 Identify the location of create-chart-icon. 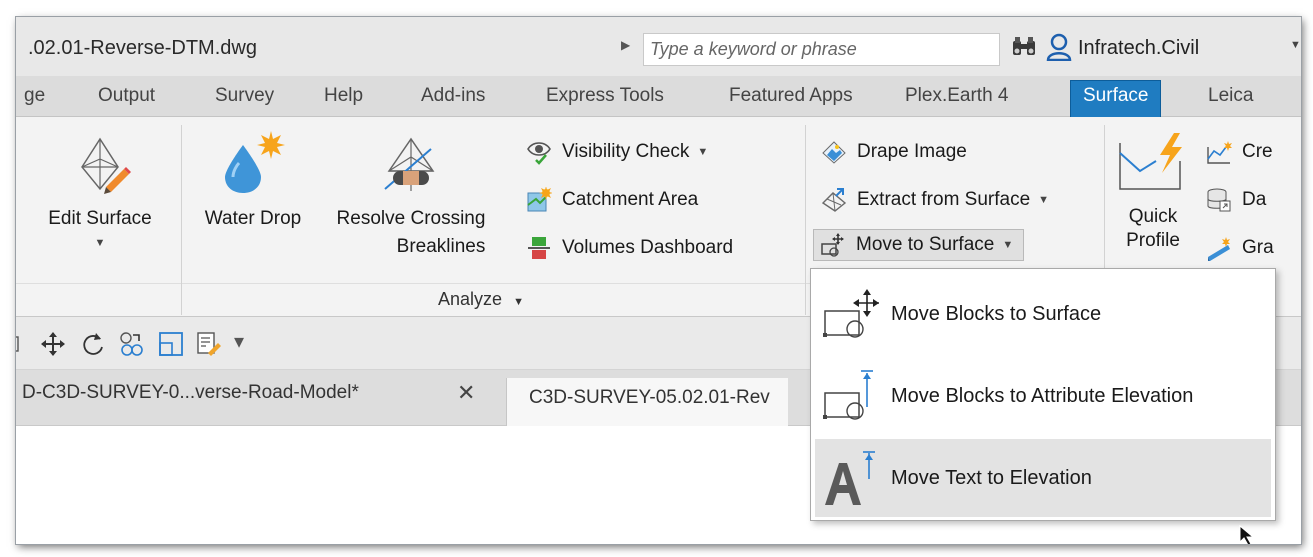
(1219, 152).